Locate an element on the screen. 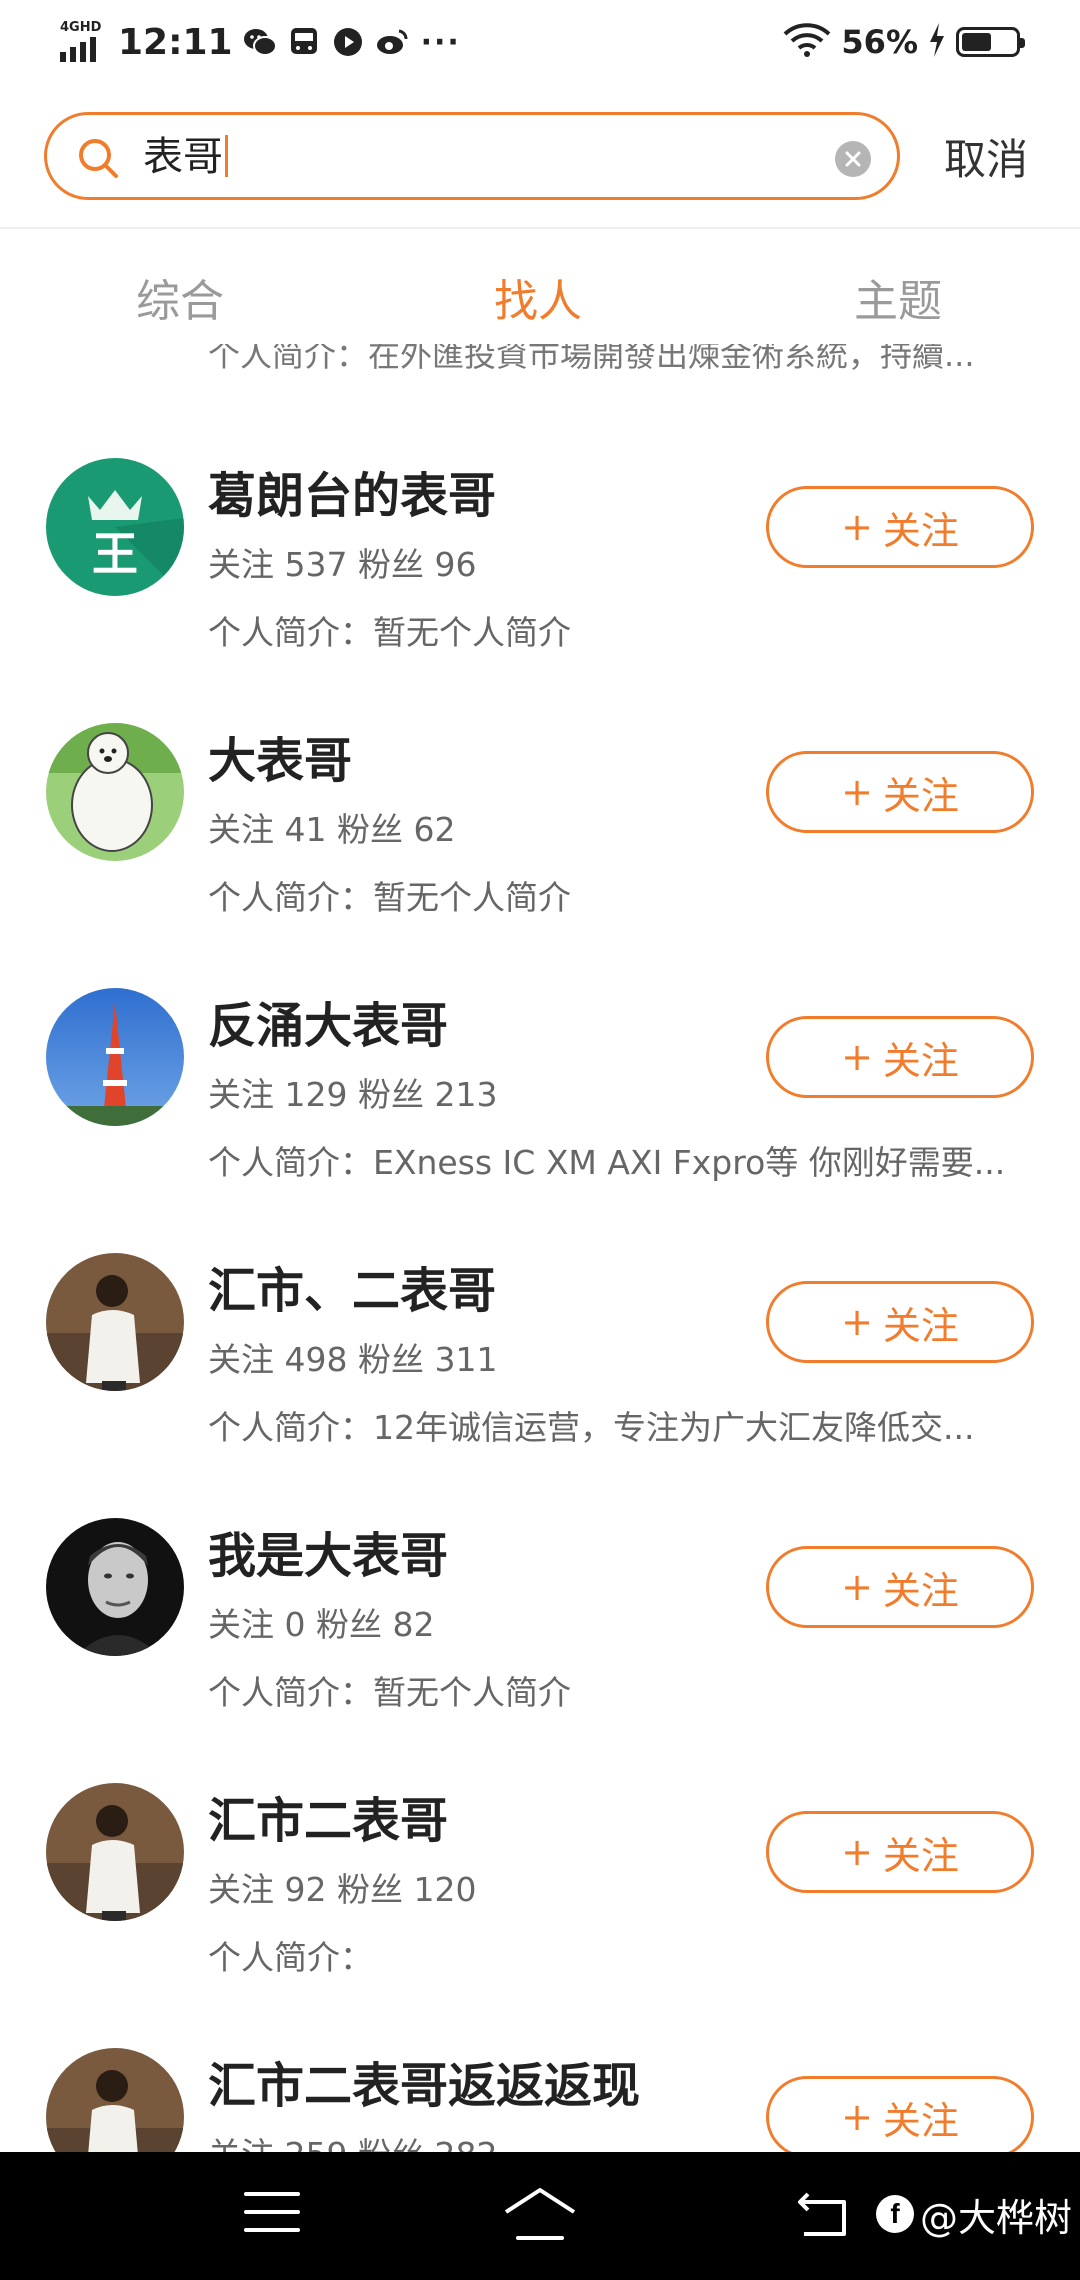 This screenshot has width=1080, height=2280. battery-fill is located at coordinates (976, 42).